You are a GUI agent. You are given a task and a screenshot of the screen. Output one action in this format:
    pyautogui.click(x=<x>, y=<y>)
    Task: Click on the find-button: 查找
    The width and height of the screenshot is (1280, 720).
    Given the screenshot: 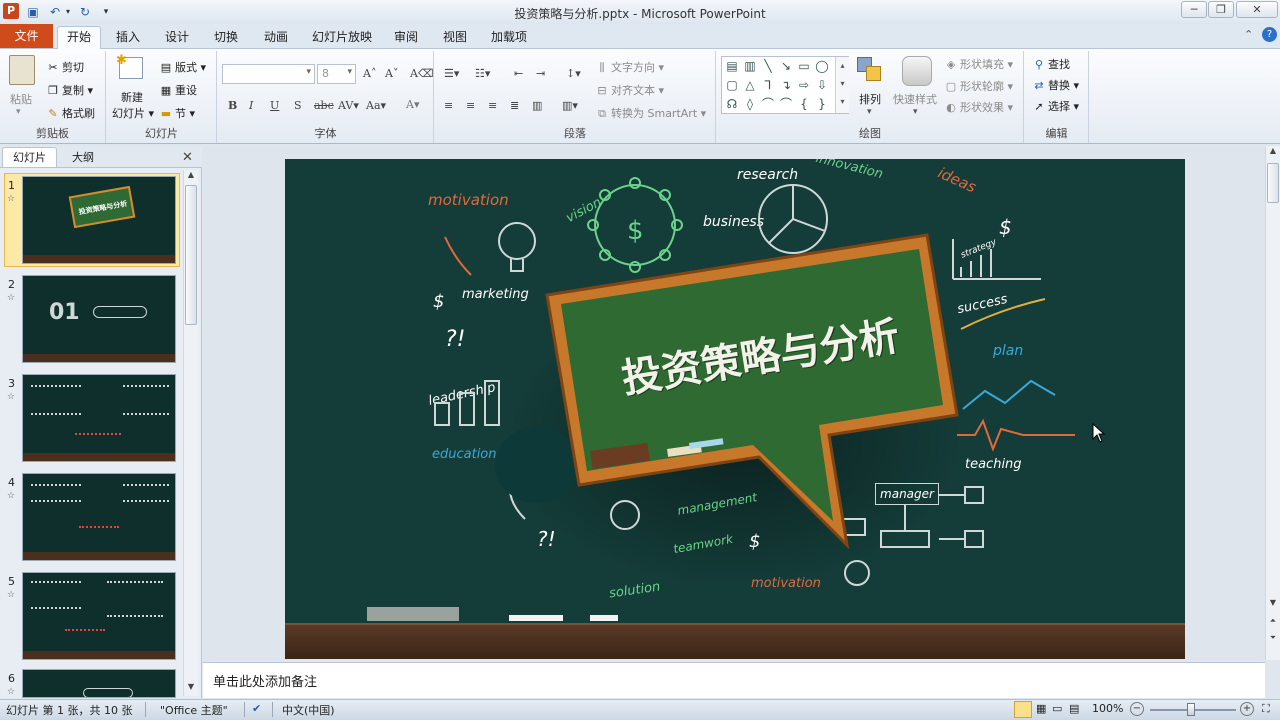 What is the action you would take?
    pyautogui.click(x=1059, y=64)
    